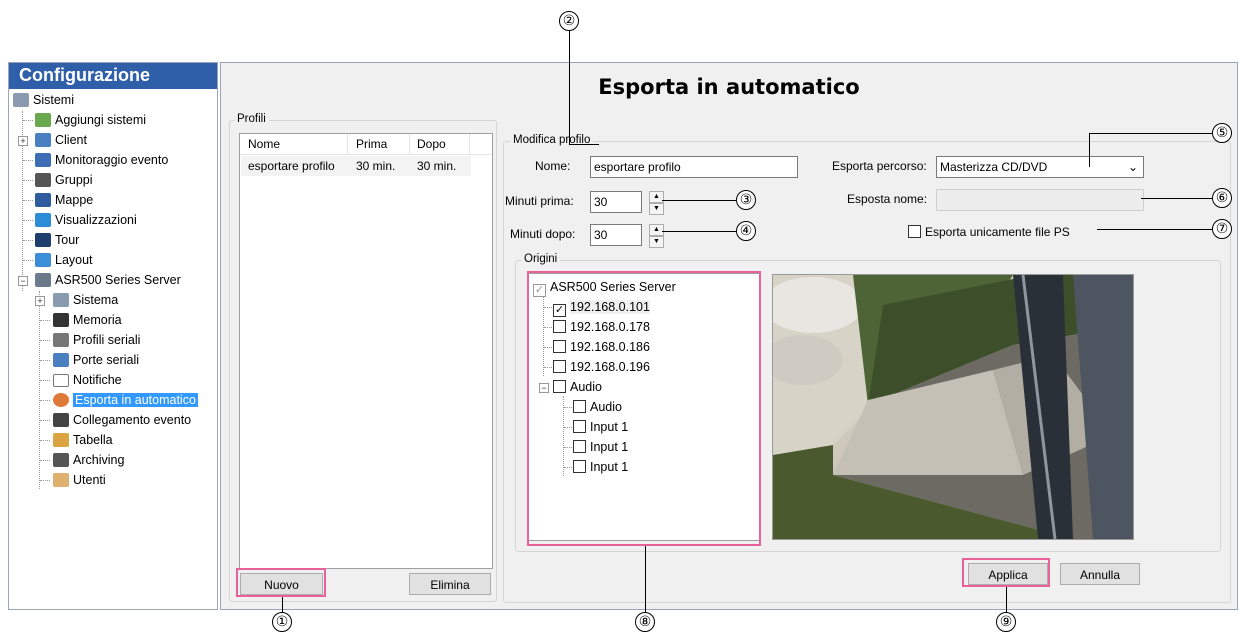  I want to click on table-row: esportare profilo 30 min. 30 min., so click(356, 166).